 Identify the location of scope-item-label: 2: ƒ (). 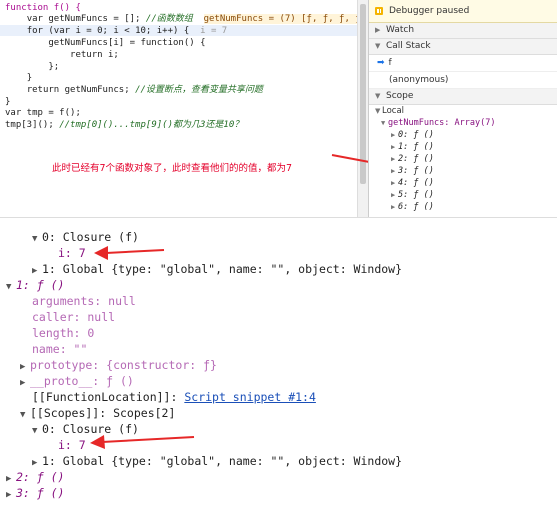
(416, 159).